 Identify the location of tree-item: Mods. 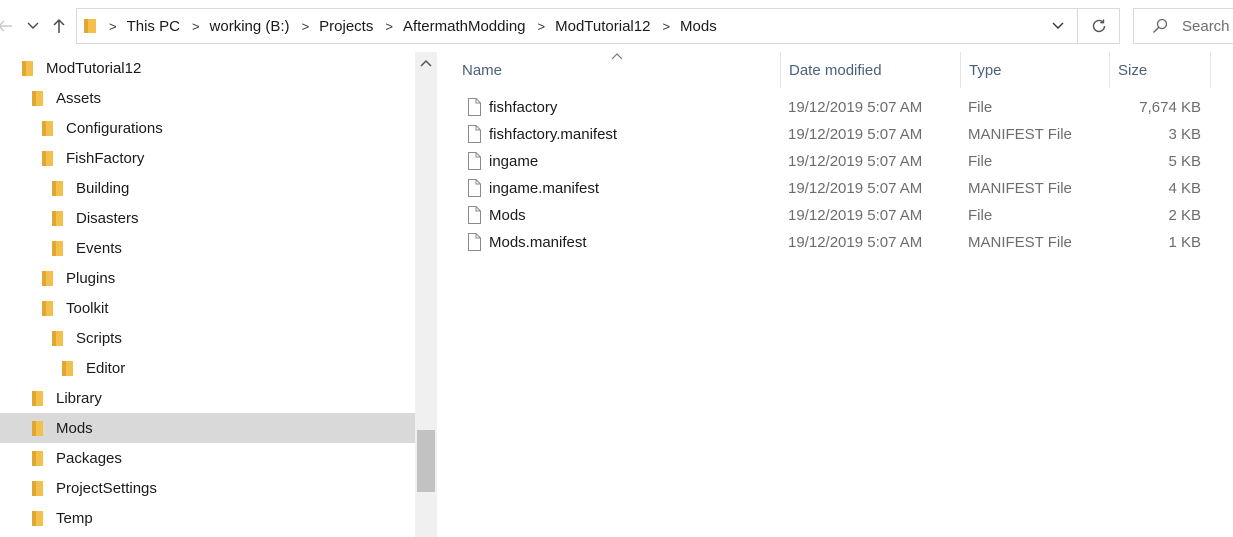
(207, 428).